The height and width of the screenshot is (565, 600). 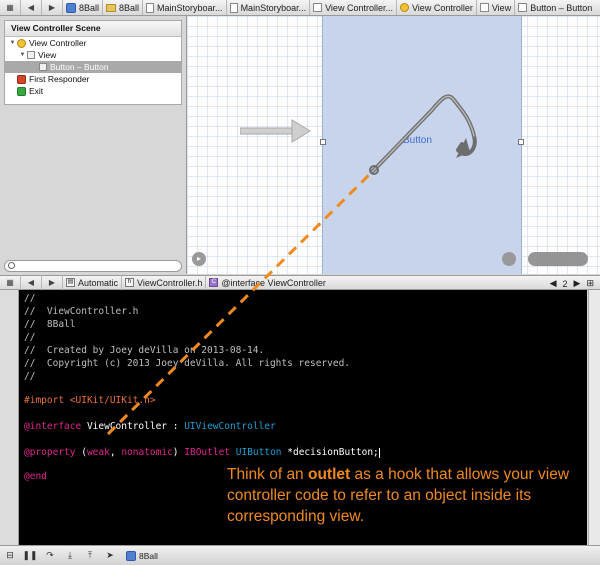 I want to click on outline-item-button: Button – Button, so click(x=93, y=67).